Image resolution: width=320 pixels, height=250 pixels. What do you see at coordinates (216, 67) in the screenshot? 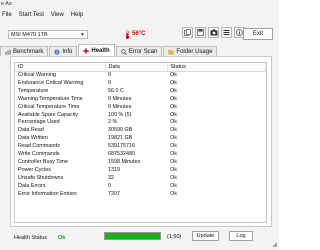
I see `column-header-status: Status` at bounding box center [216, 67].